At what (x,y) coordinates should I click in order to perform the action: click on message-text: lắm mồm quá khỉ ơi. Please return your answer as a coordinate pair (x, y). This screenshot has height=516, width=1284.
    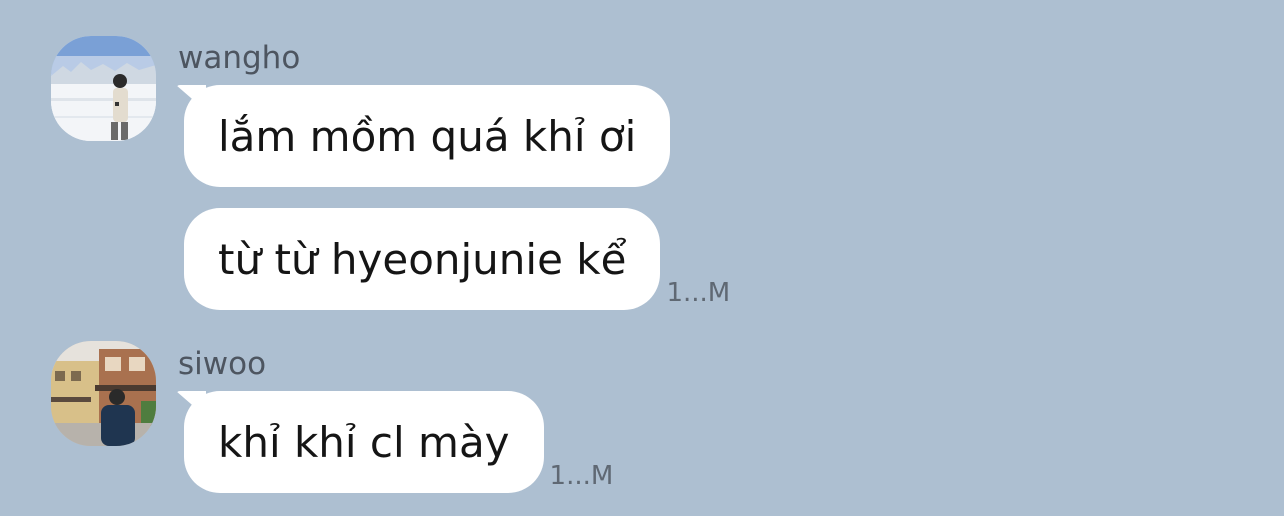
    Looking at the image, I should click on (427, 136).